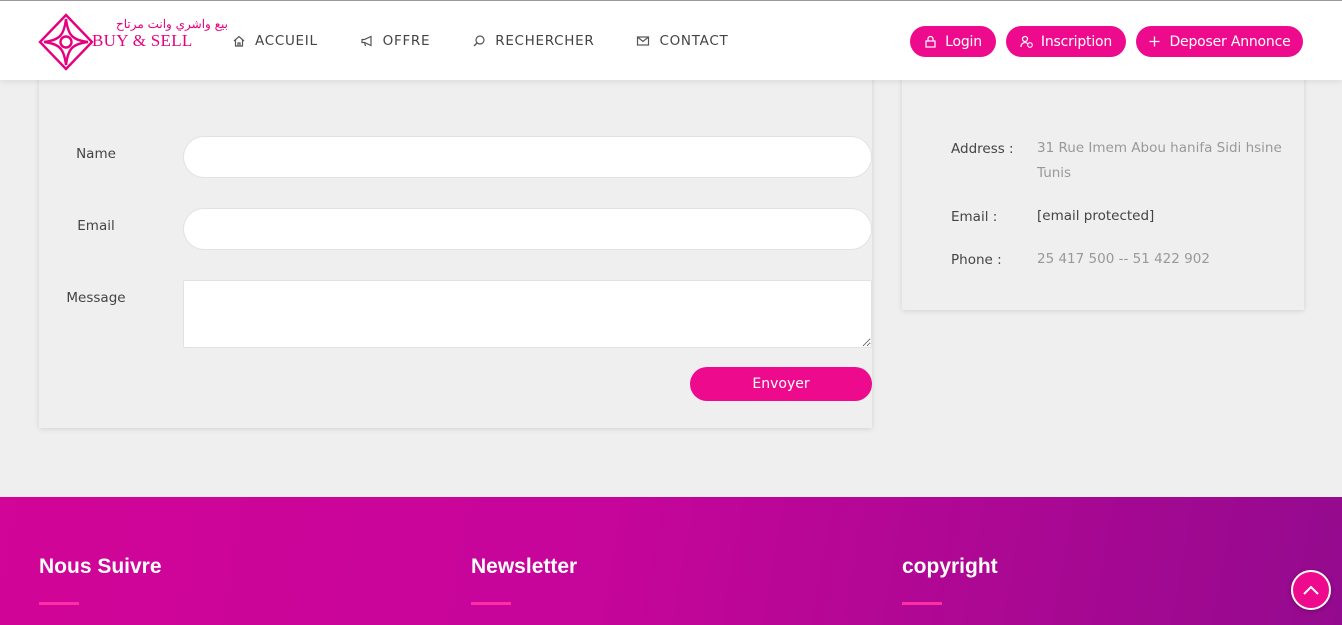 Image resolution: width=1342 pixels, height=625 pixels. What do you see at coordinates (982, 149) in the screenshot?
I see `address-label: Address :` at bounding box center [982, 149].